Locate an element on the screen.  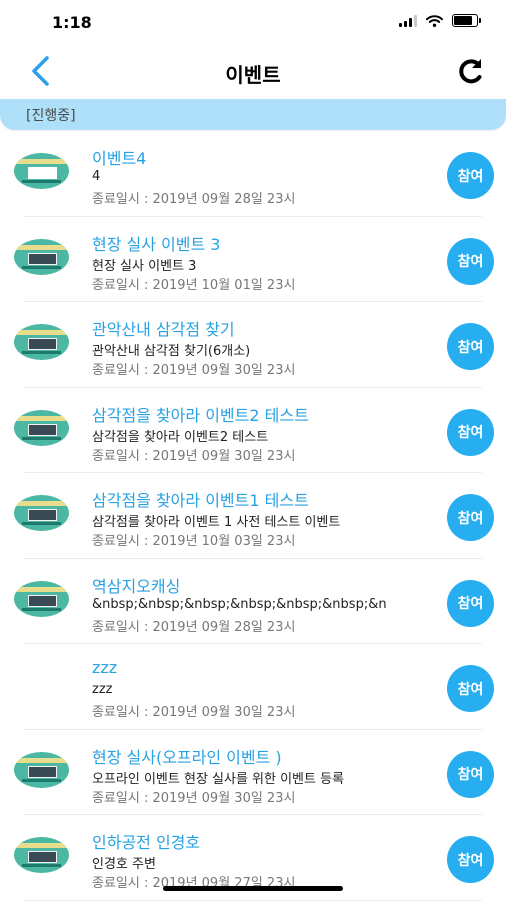
event-title: 역삼지오캐싱 is located at coordinates (136, 585).